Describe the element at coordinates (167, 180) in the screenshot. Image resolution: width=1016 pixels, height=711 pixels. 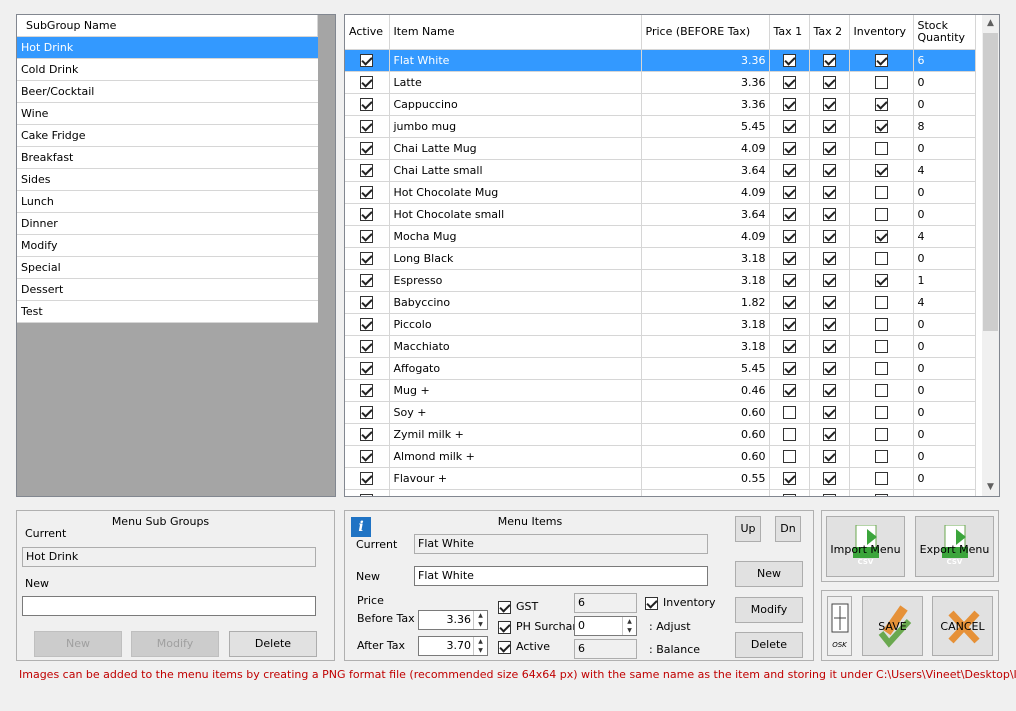
I see `subgroup-row: Sides` at that location.